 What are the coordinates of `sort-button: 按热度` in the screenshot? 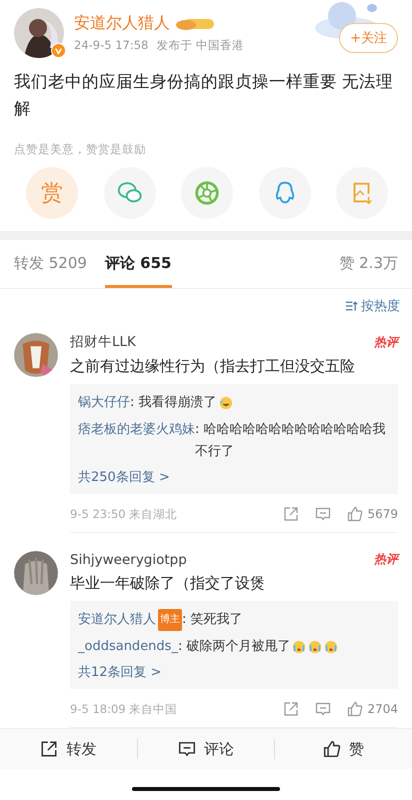 It's located at (372, 306).